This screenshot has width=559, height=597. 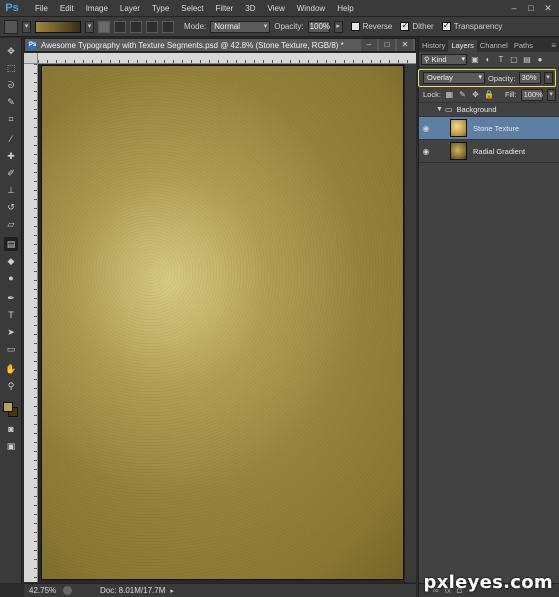 What do you see at coordinates (318, 26) in the screenshot?
I see `opacity-field: 100%` at bounding box center [318, 26].